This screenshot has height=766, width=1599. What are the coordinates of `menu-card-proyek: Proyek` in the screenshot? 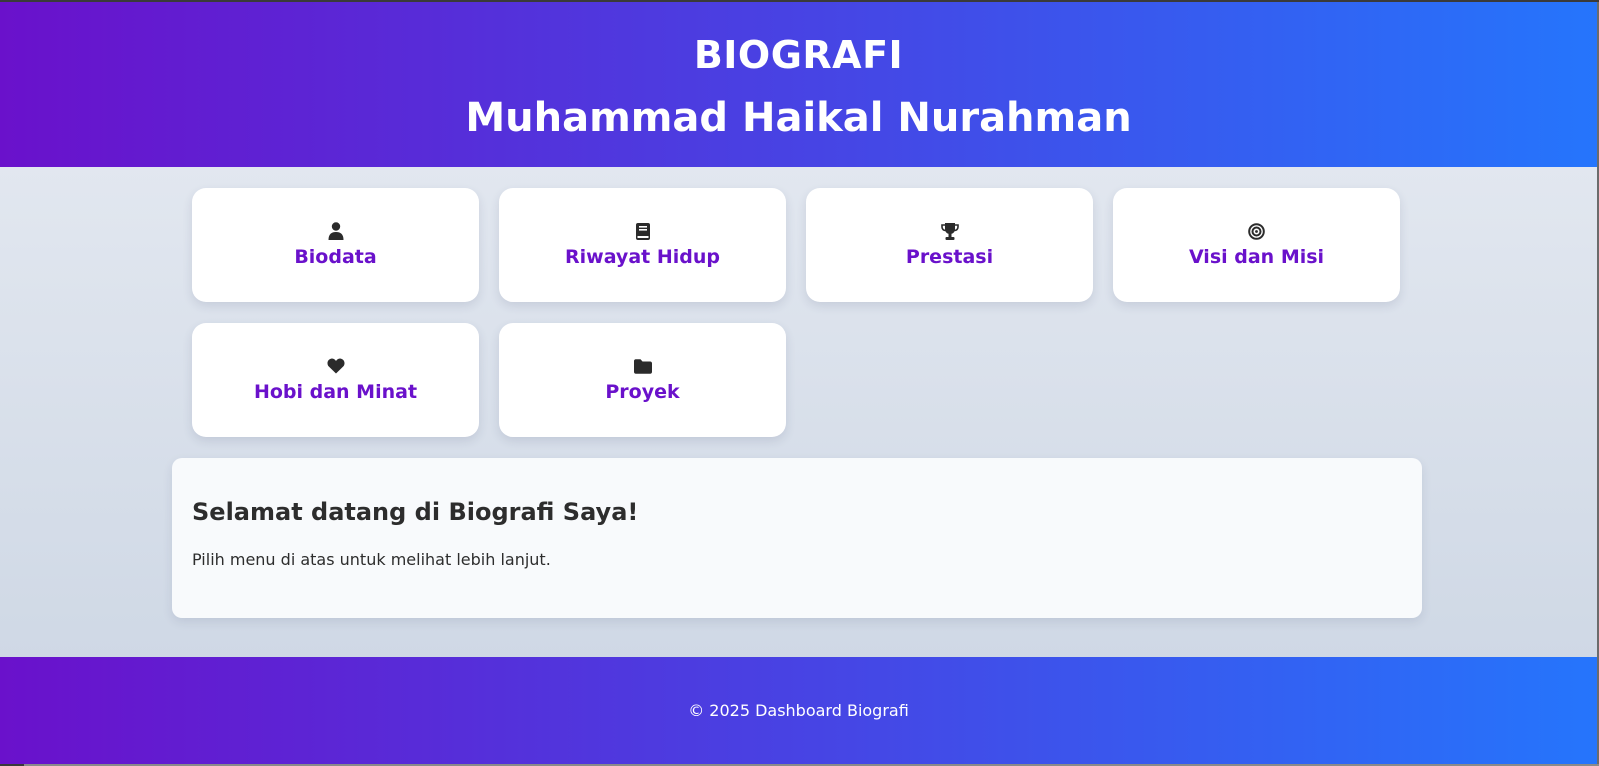 It's located at (642, 380).